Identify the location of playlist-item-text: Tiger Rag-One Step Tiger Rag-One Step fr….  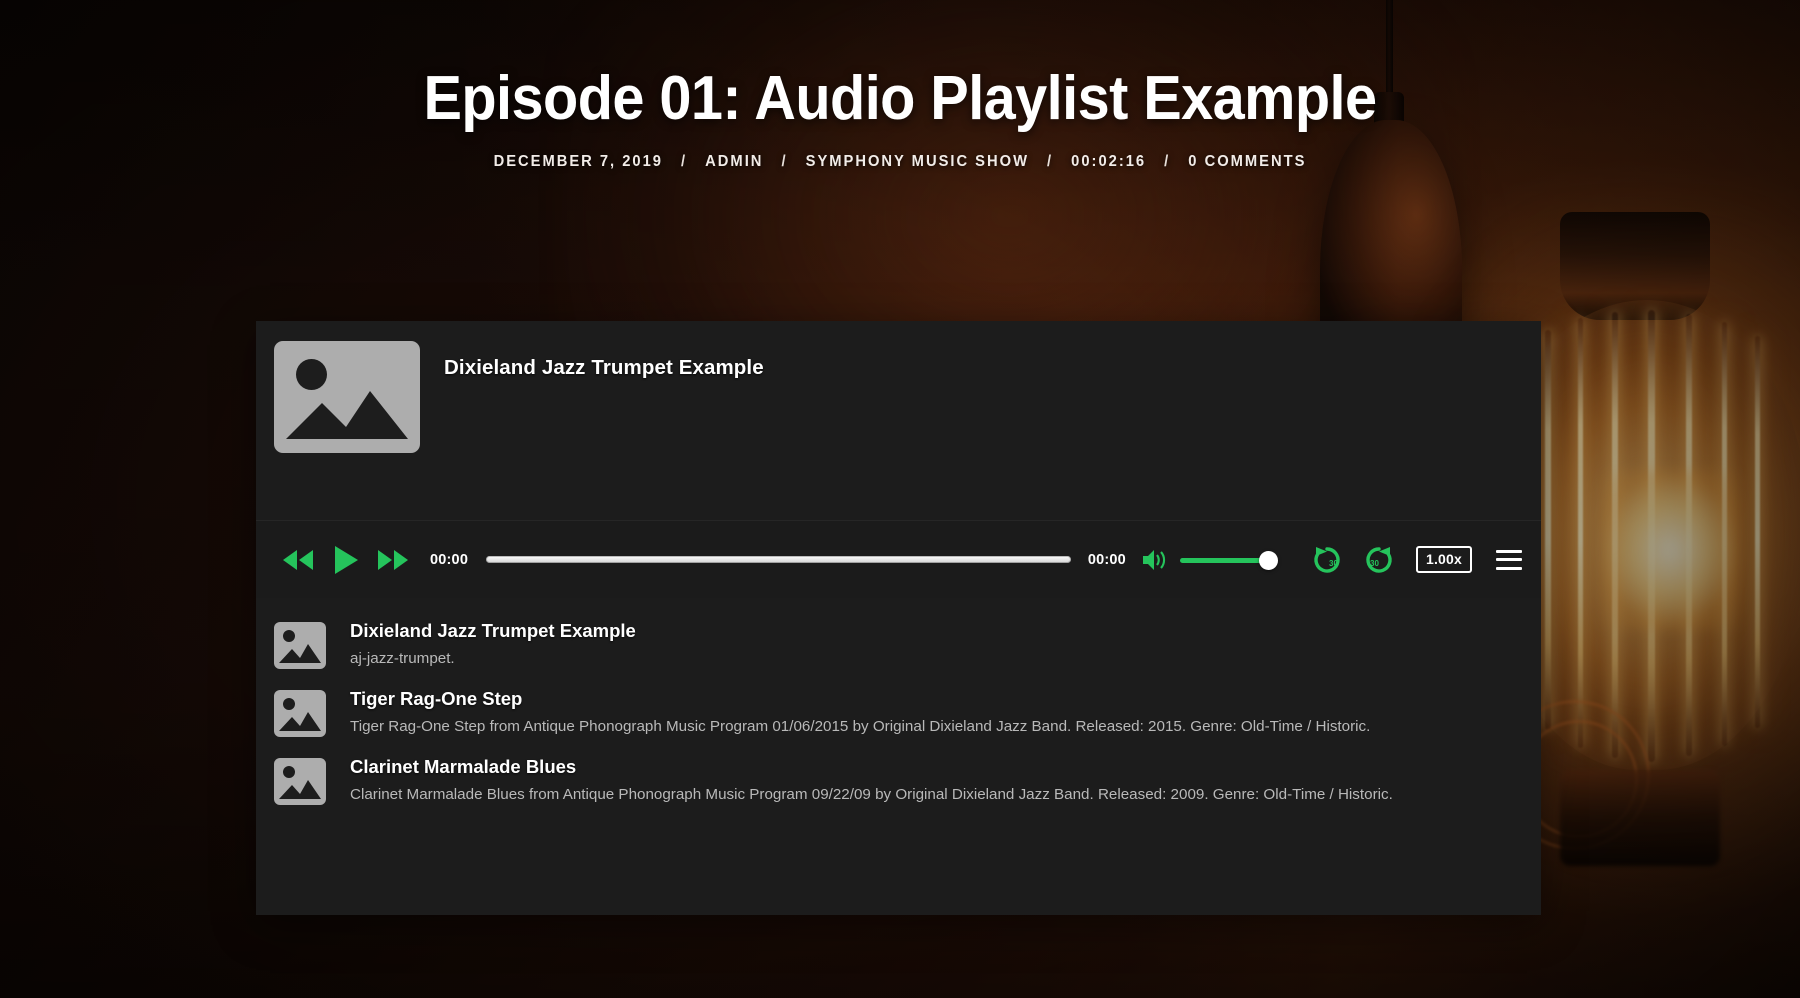
(865, 713).